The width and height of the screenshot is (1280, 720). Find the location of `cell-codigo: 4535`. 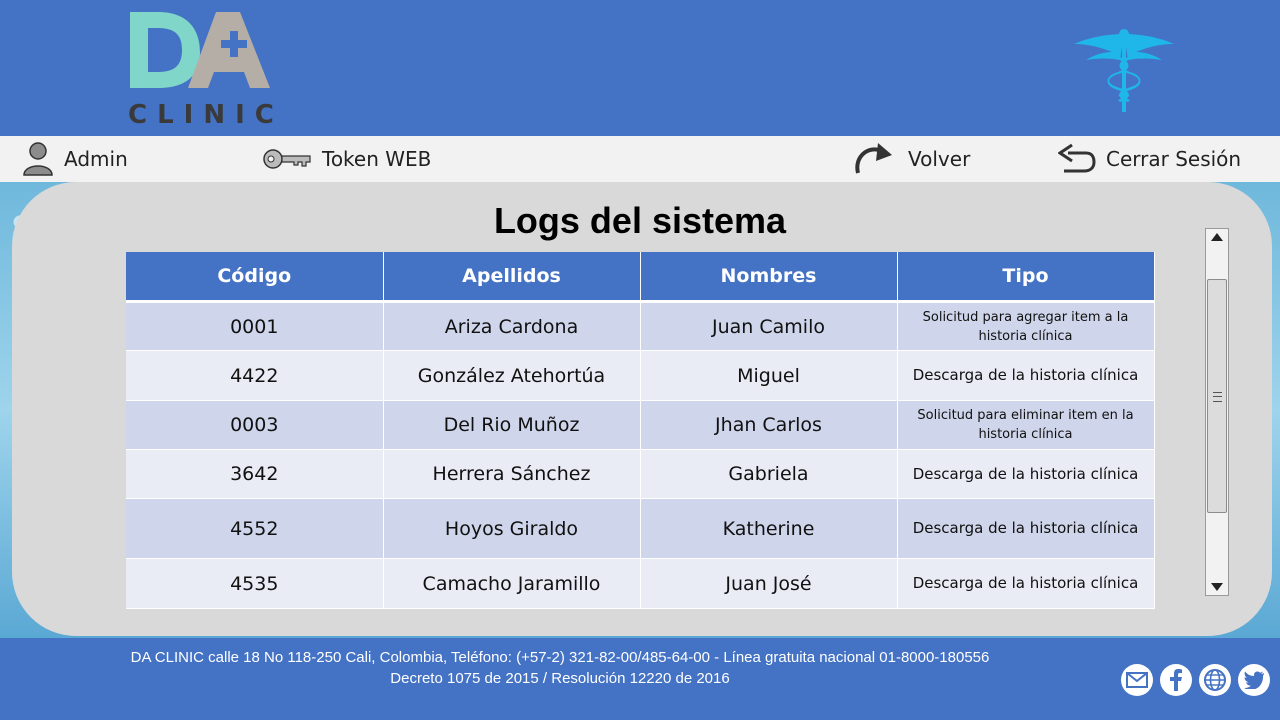

cell-codigo: 4535 is located at coordinates (255, 583).